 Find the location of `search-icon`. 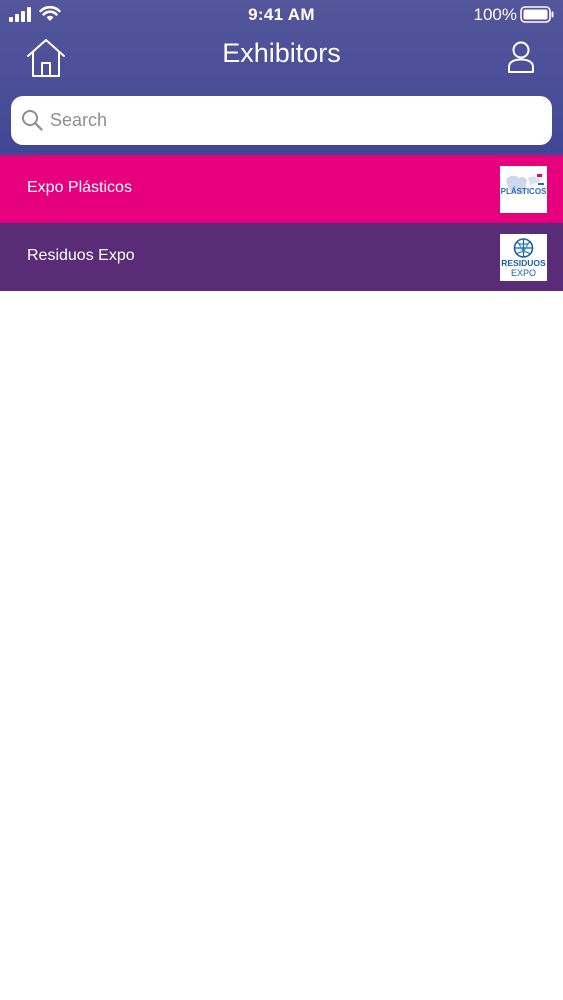

search-icon is located at coordinates (32, 120).